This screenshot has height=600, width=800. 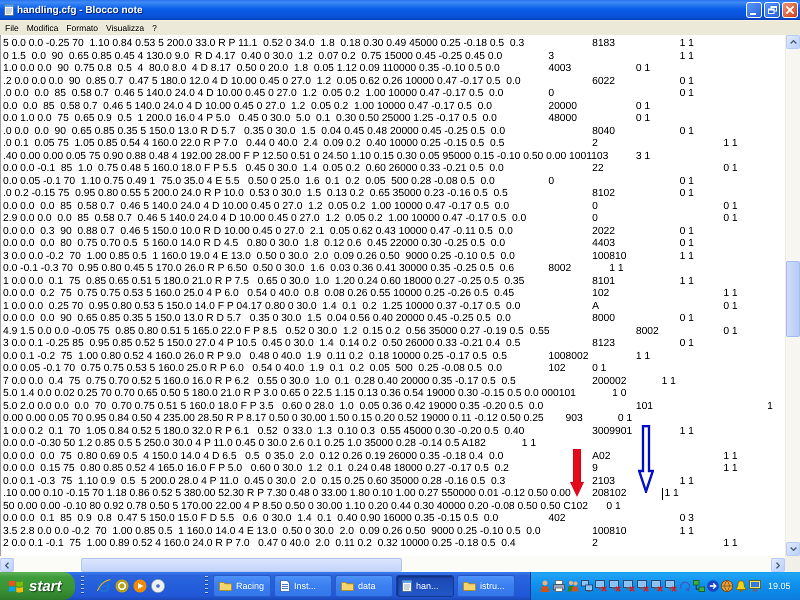 I want to click on chevron-down-icon, so click(x=793, y=549).